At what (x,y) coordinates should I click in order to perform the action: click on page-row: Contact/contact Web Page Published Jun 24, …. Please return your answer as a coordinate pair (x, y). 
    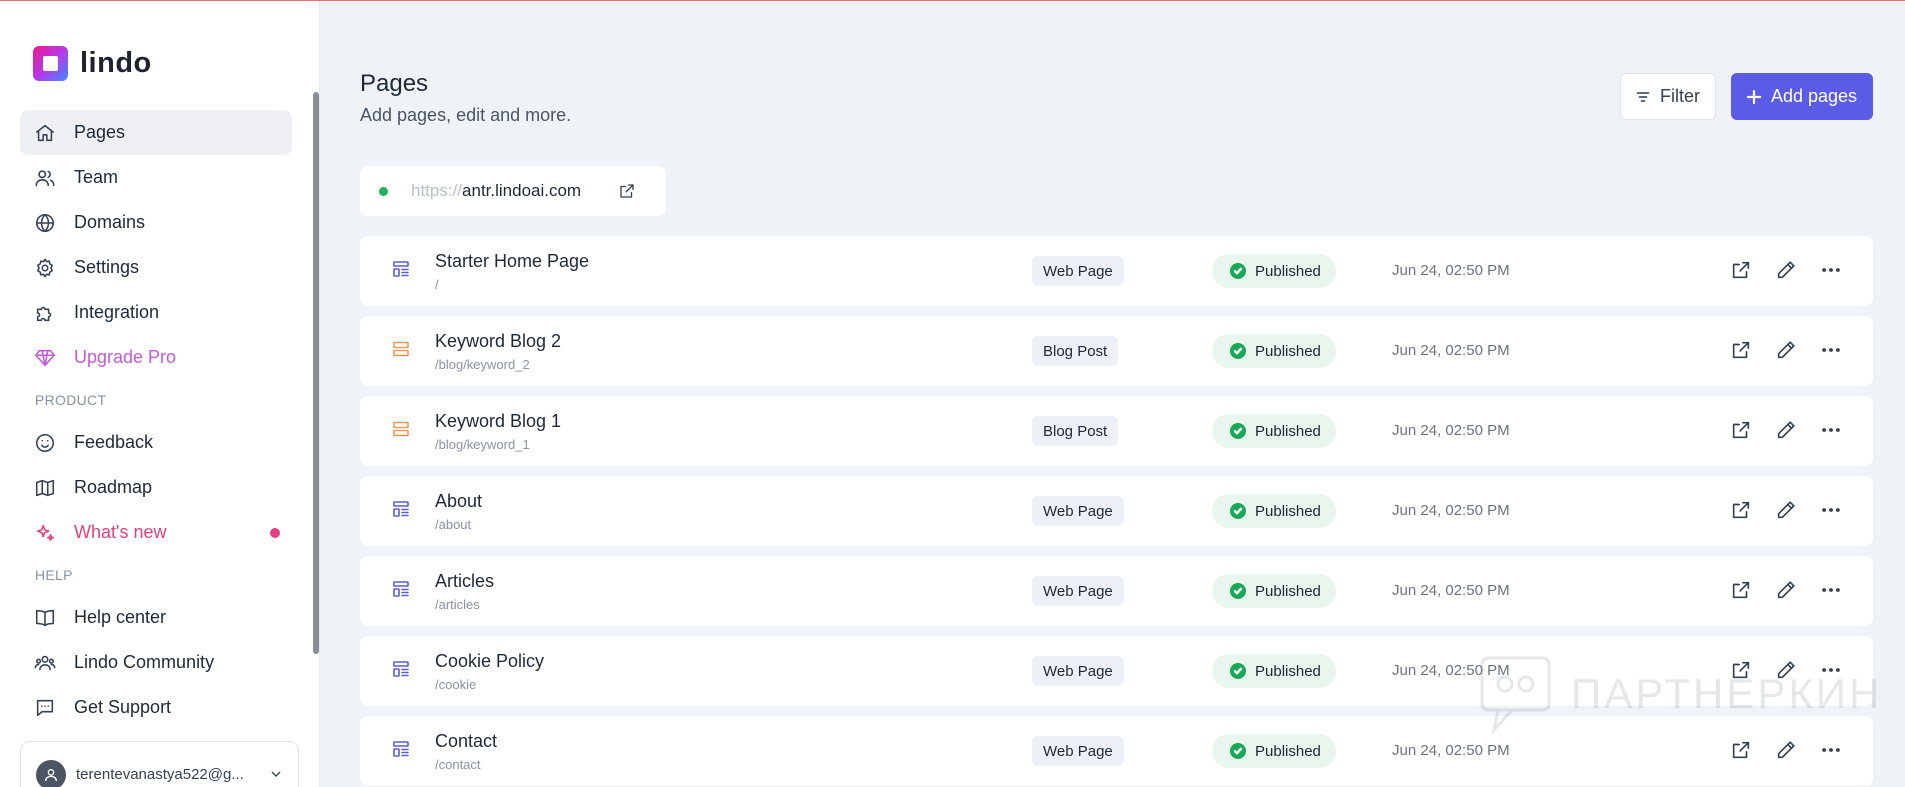
    Looking at the image, I should click on (1116, 751).